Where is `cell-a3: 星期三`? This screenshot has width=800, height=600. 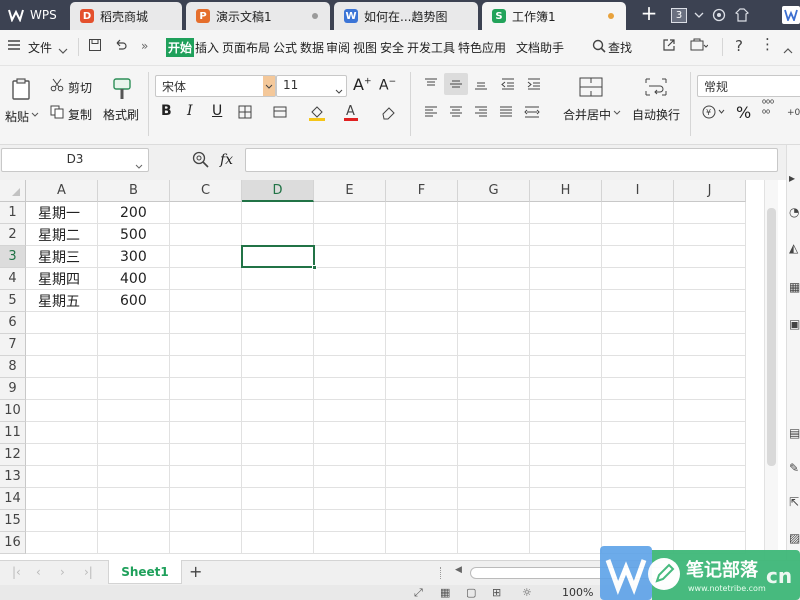 cell-a3: 星期三 is located at coordinates (62, 257).